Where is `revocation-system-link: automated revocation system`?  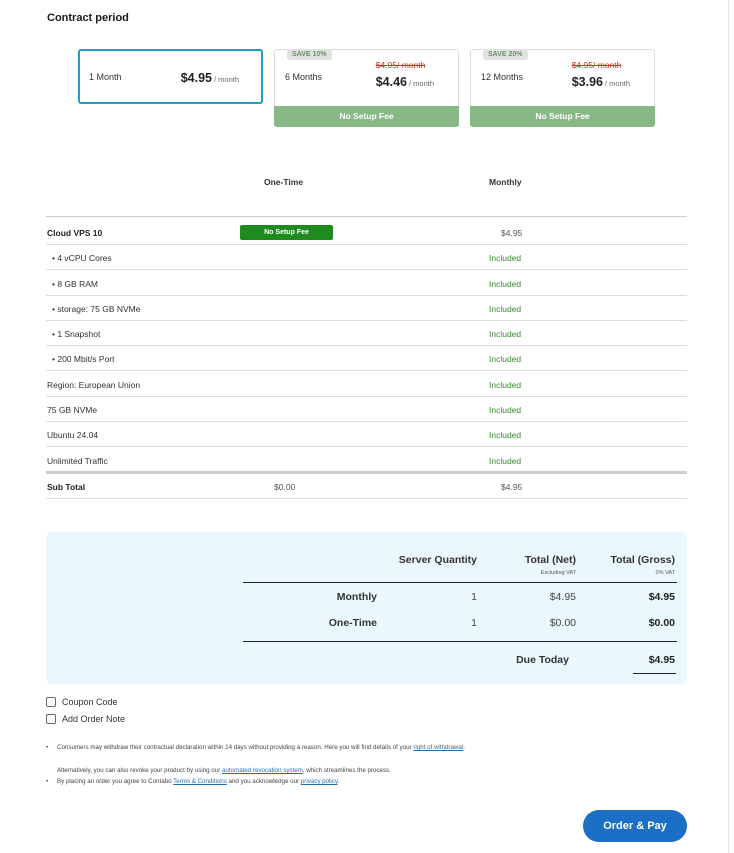
revocation-system-link: automated revocation system is located at coordinates (262, 770).